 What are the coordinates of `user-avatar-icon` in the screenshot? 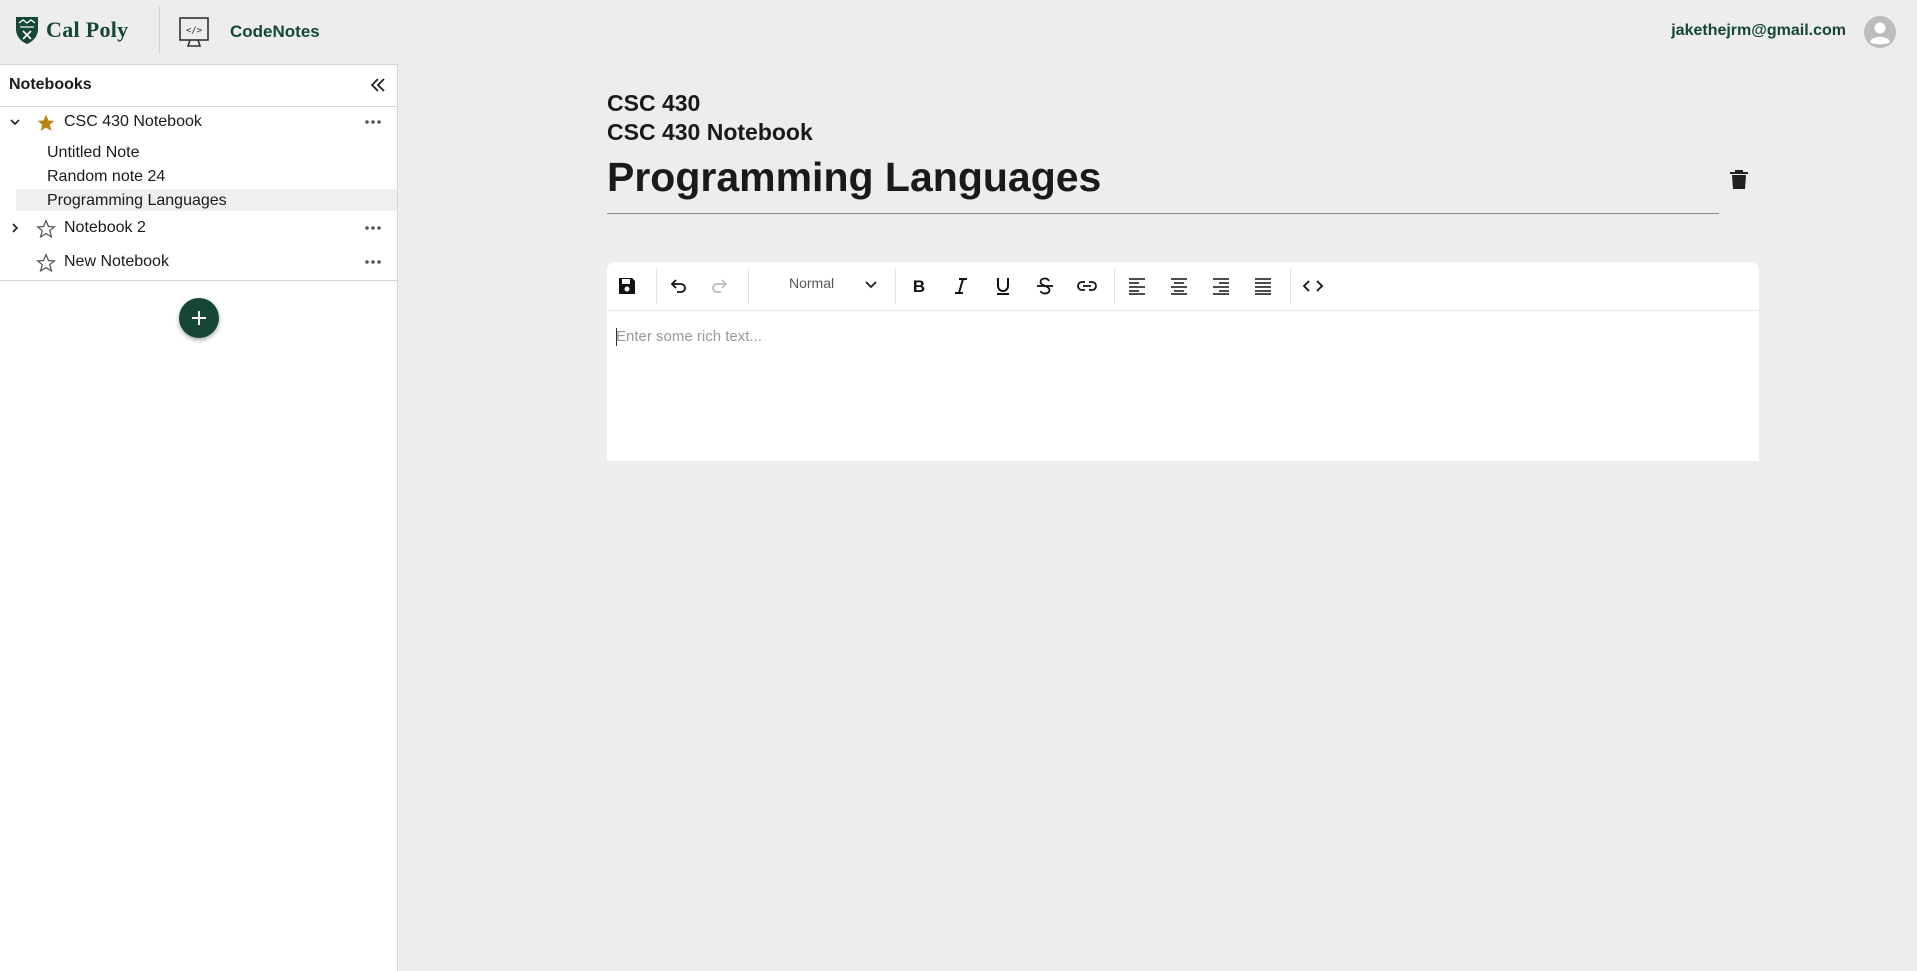 It's located at (1880, 32).